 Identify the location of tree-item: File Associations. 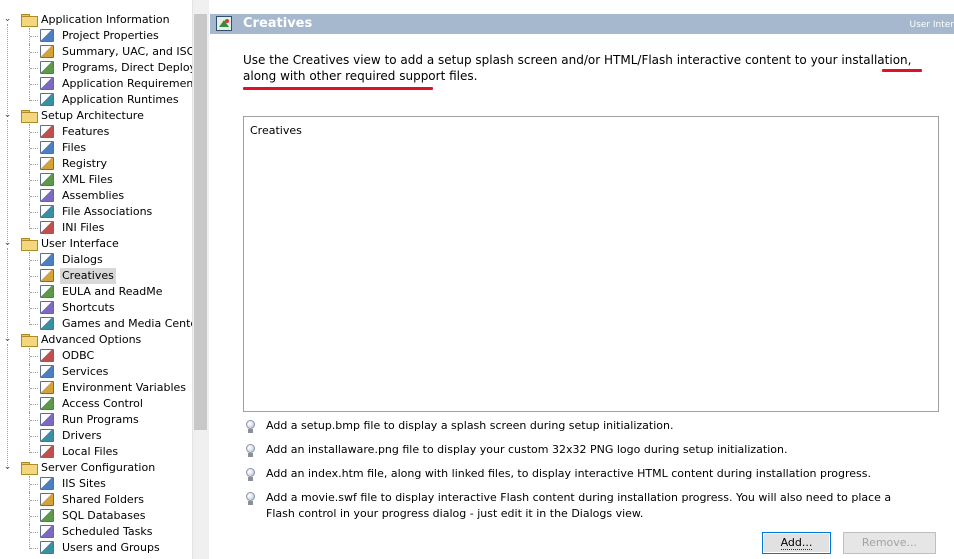
(95, 212).